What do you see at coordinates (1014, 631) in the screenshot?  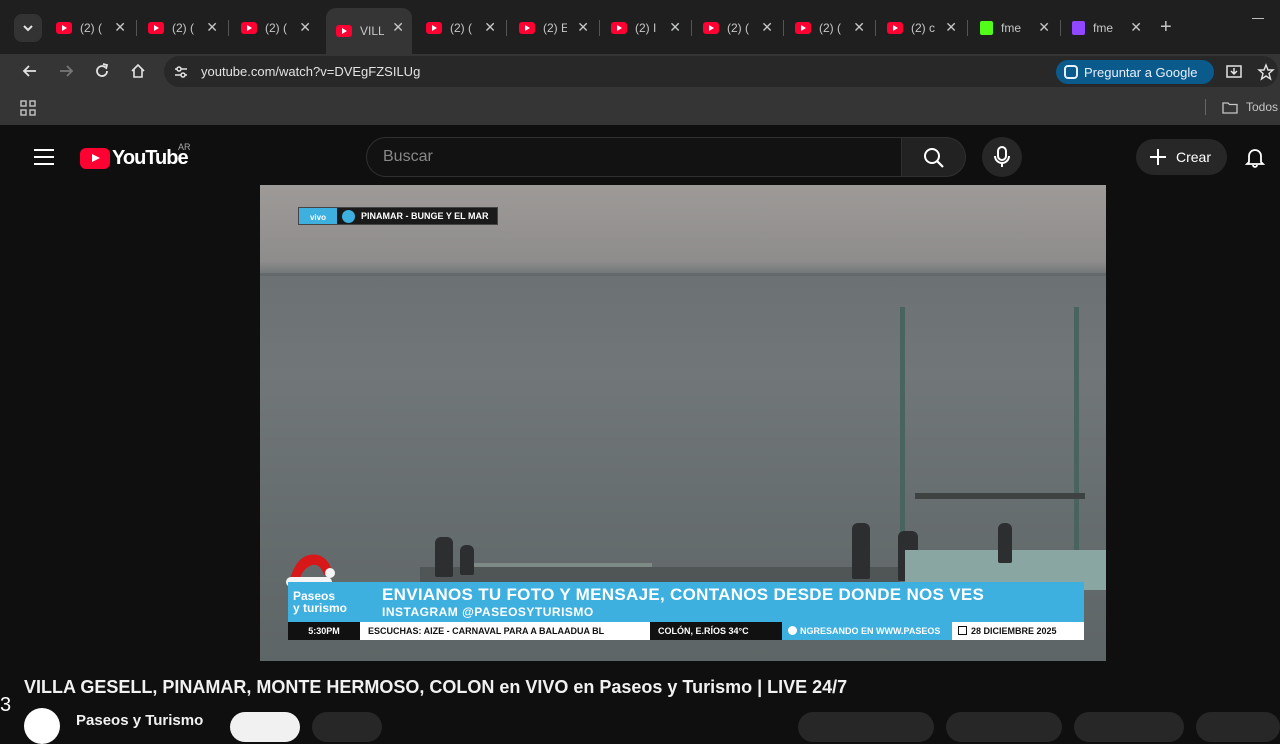 I see `date-text: 28 DICIEMBRE 2025` at bounding box center [1014, 631].